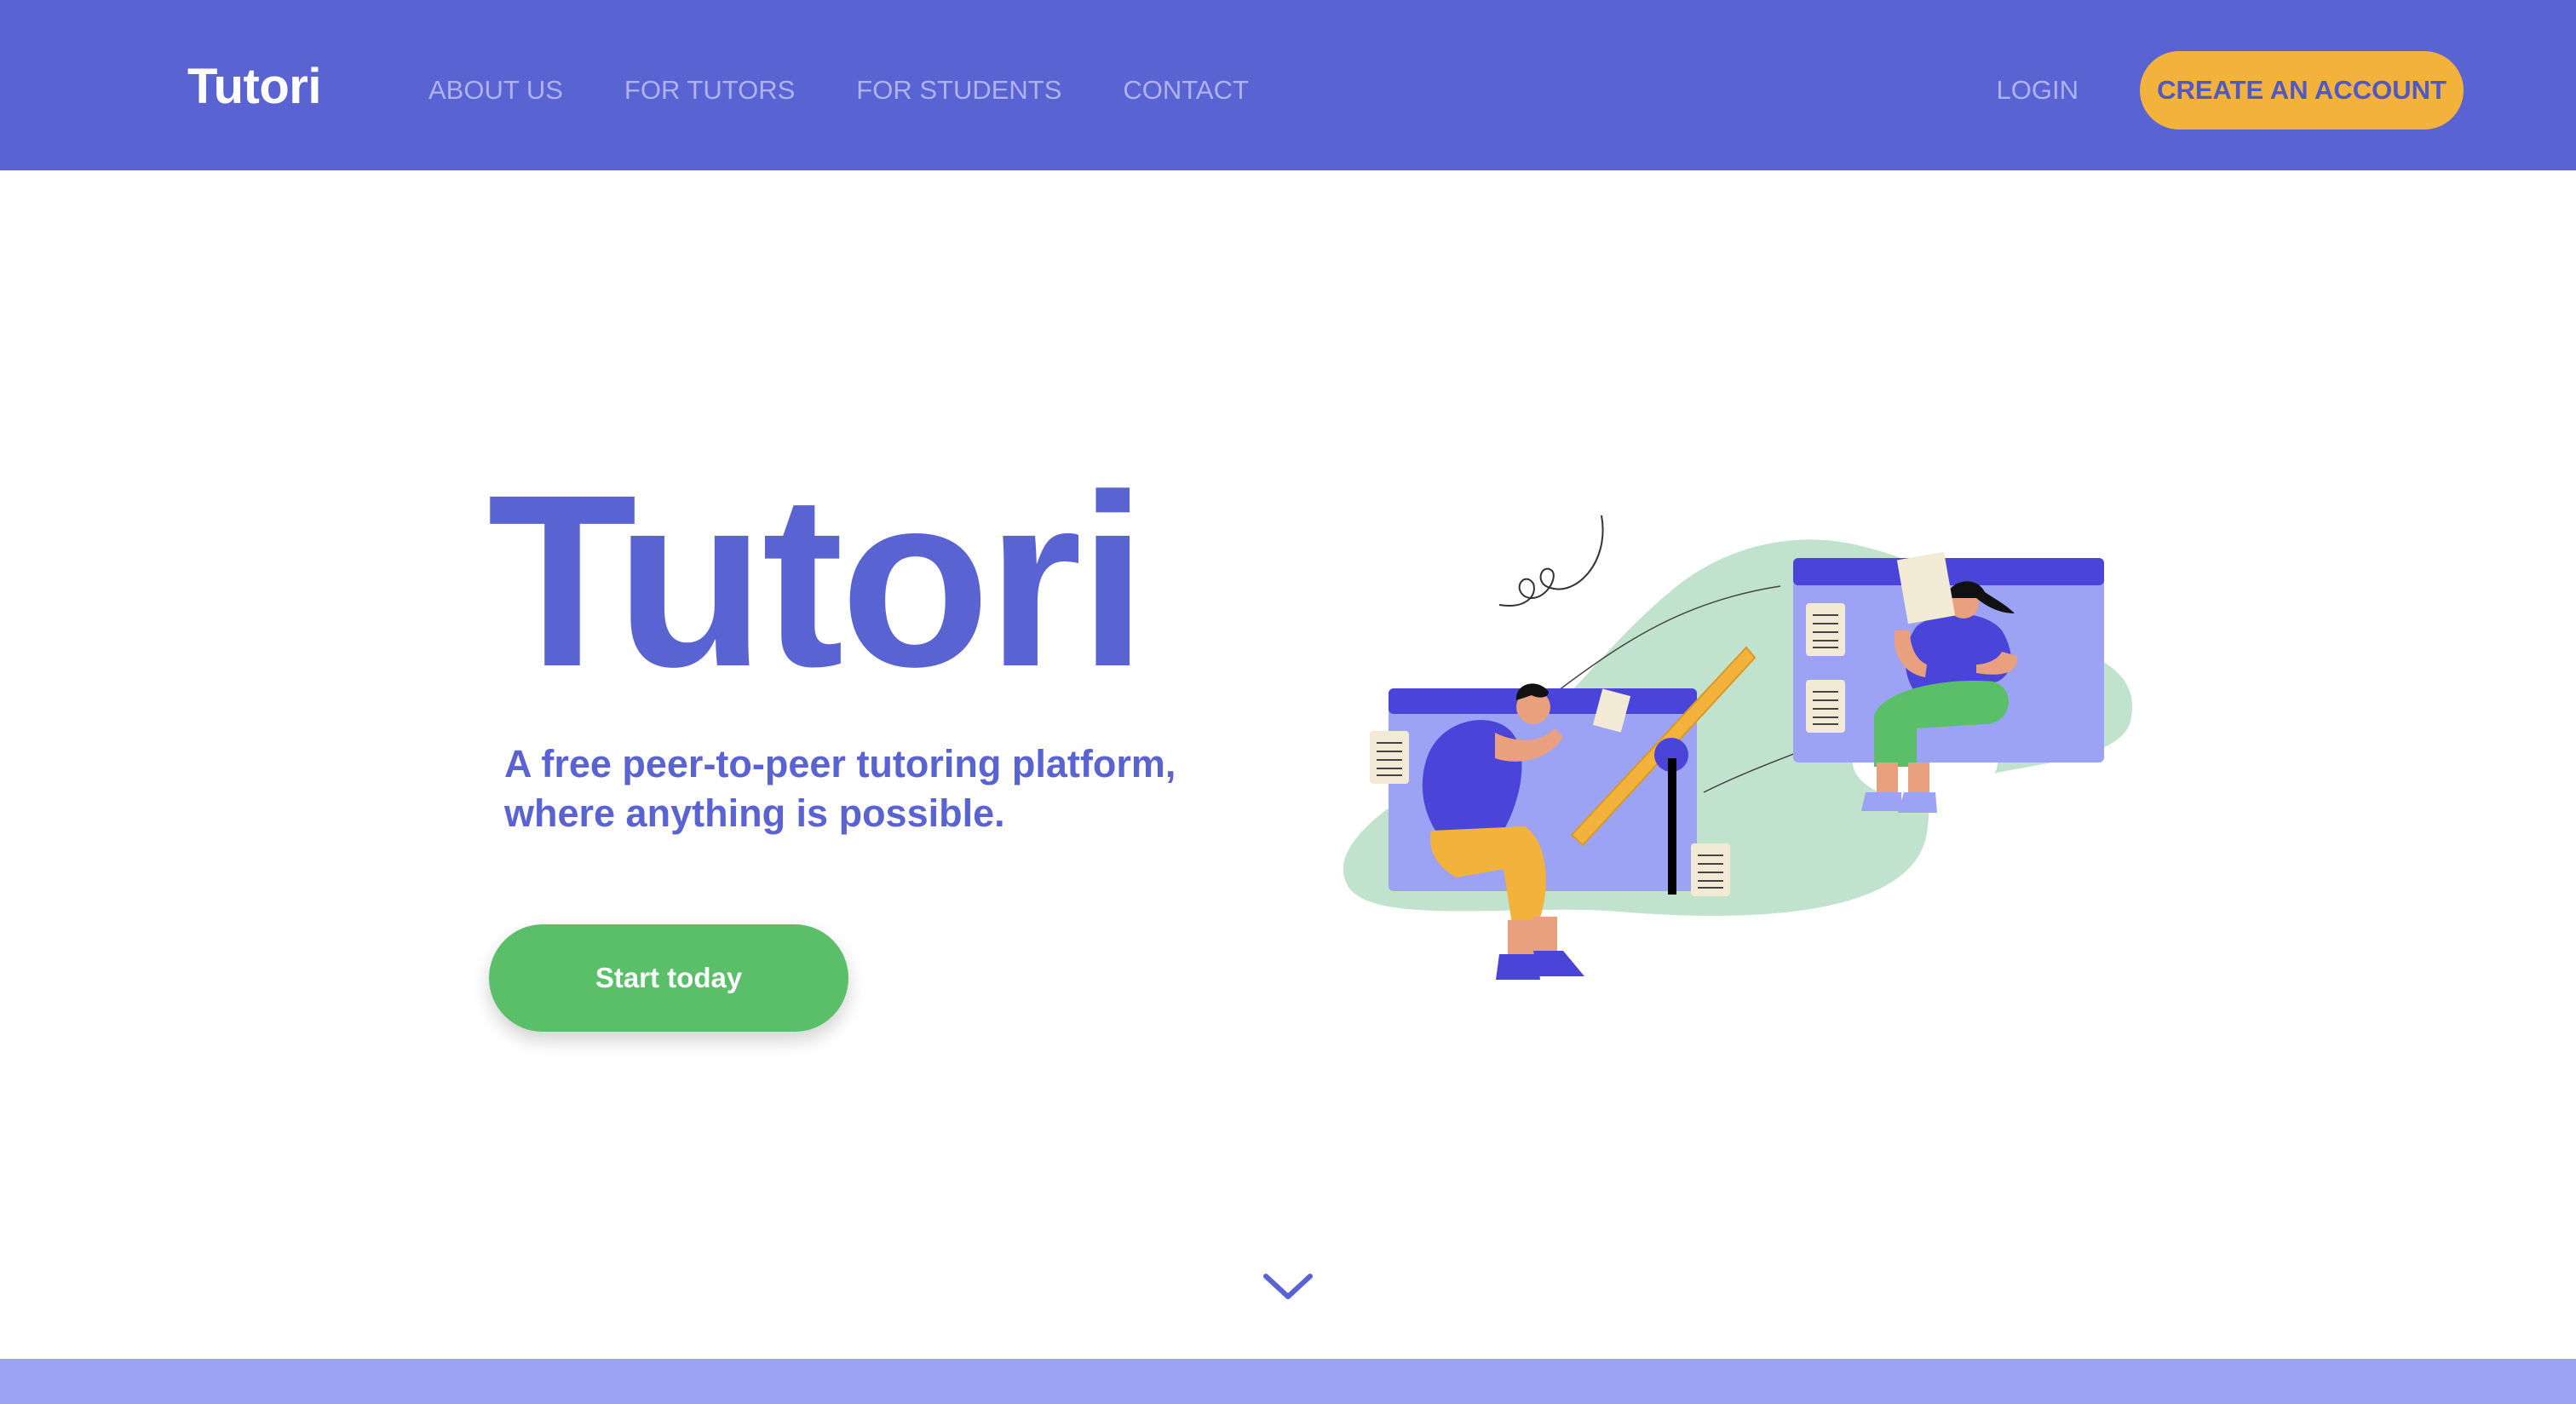  What do you see at coordinates (959, 90) in the screenshot?
I see `nav-for-students: FOR STUDENTS` at bounding box center [959, 90].